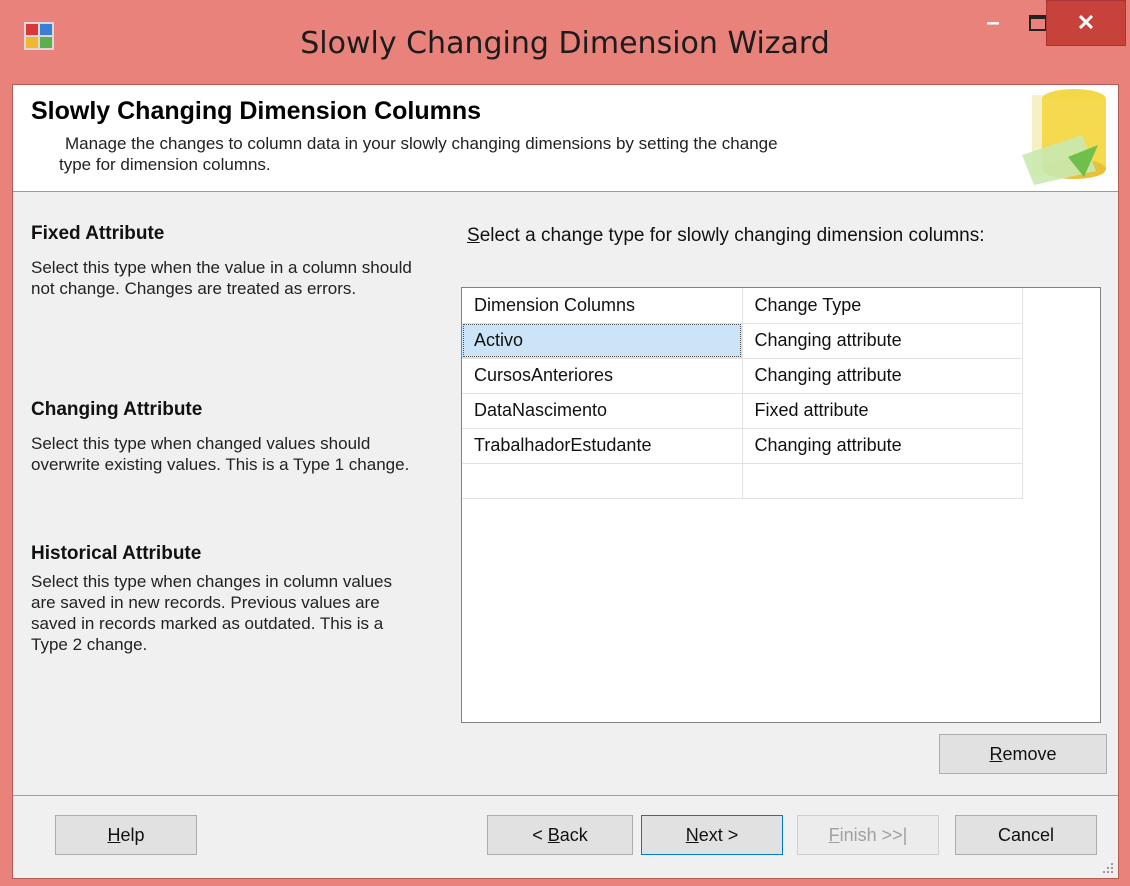 The height and width of the screenshot is (886, 1130). What do you see at coordinates (882, 411) in the screenshot?
I see `change-type-cell: Fixed attribute` at bounding box center [882, 411].